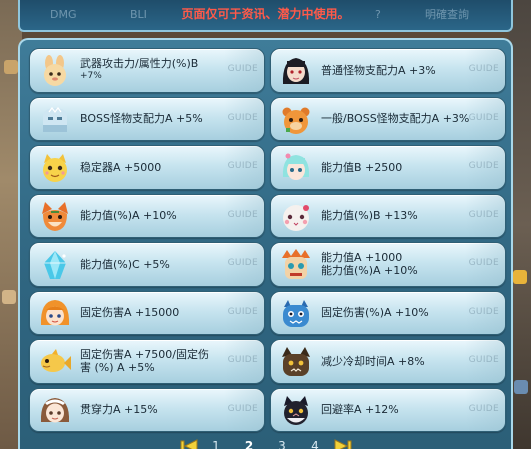 The height and width of the screenshot is (449, 531). I want to click on familiar-card: 普通怪物支配力A +3% GUIDE, so click(388, 70).